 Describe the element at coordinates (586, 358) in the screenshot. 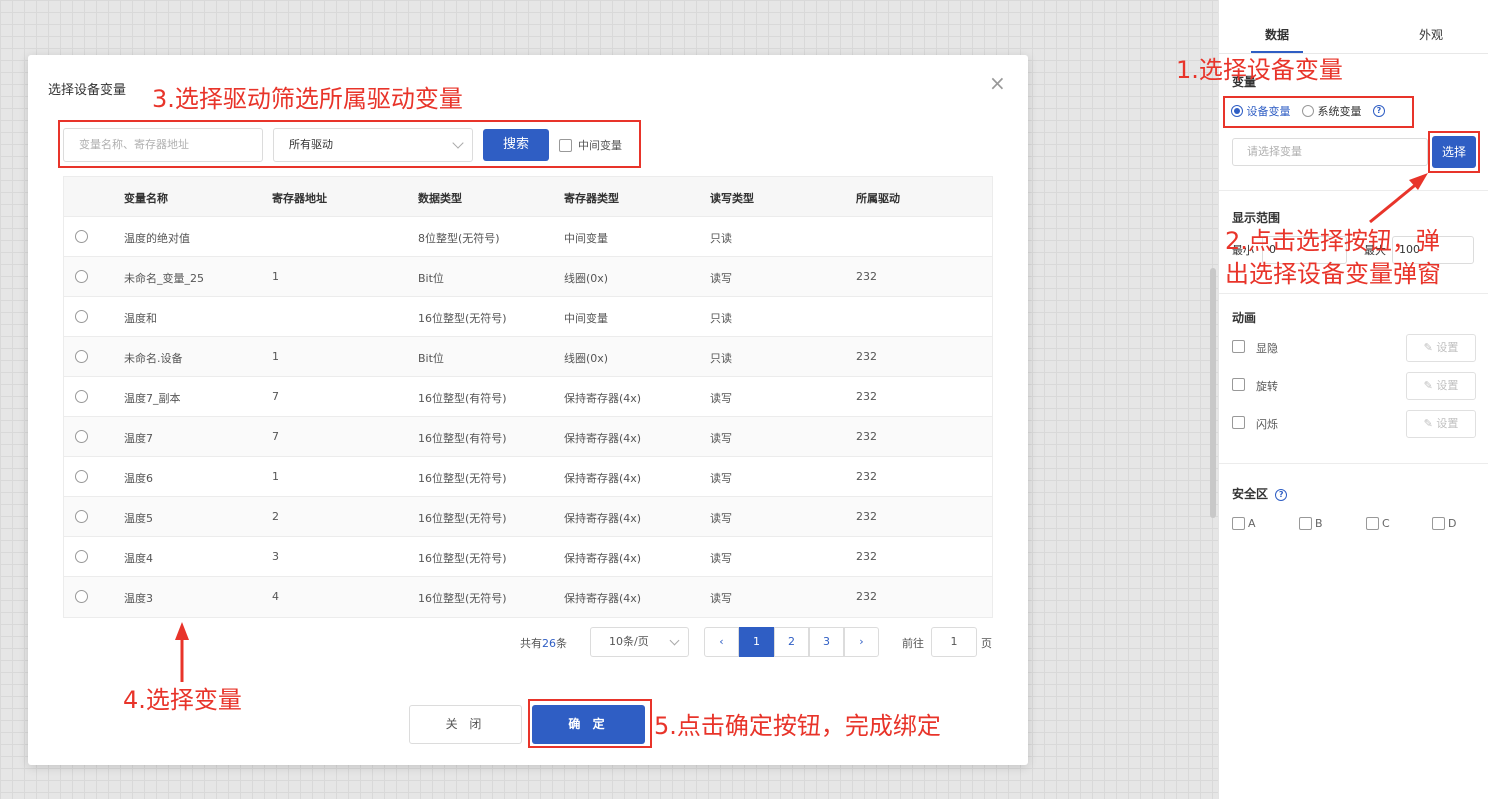

I see `table-cell: 线圈(0x)` at that location.